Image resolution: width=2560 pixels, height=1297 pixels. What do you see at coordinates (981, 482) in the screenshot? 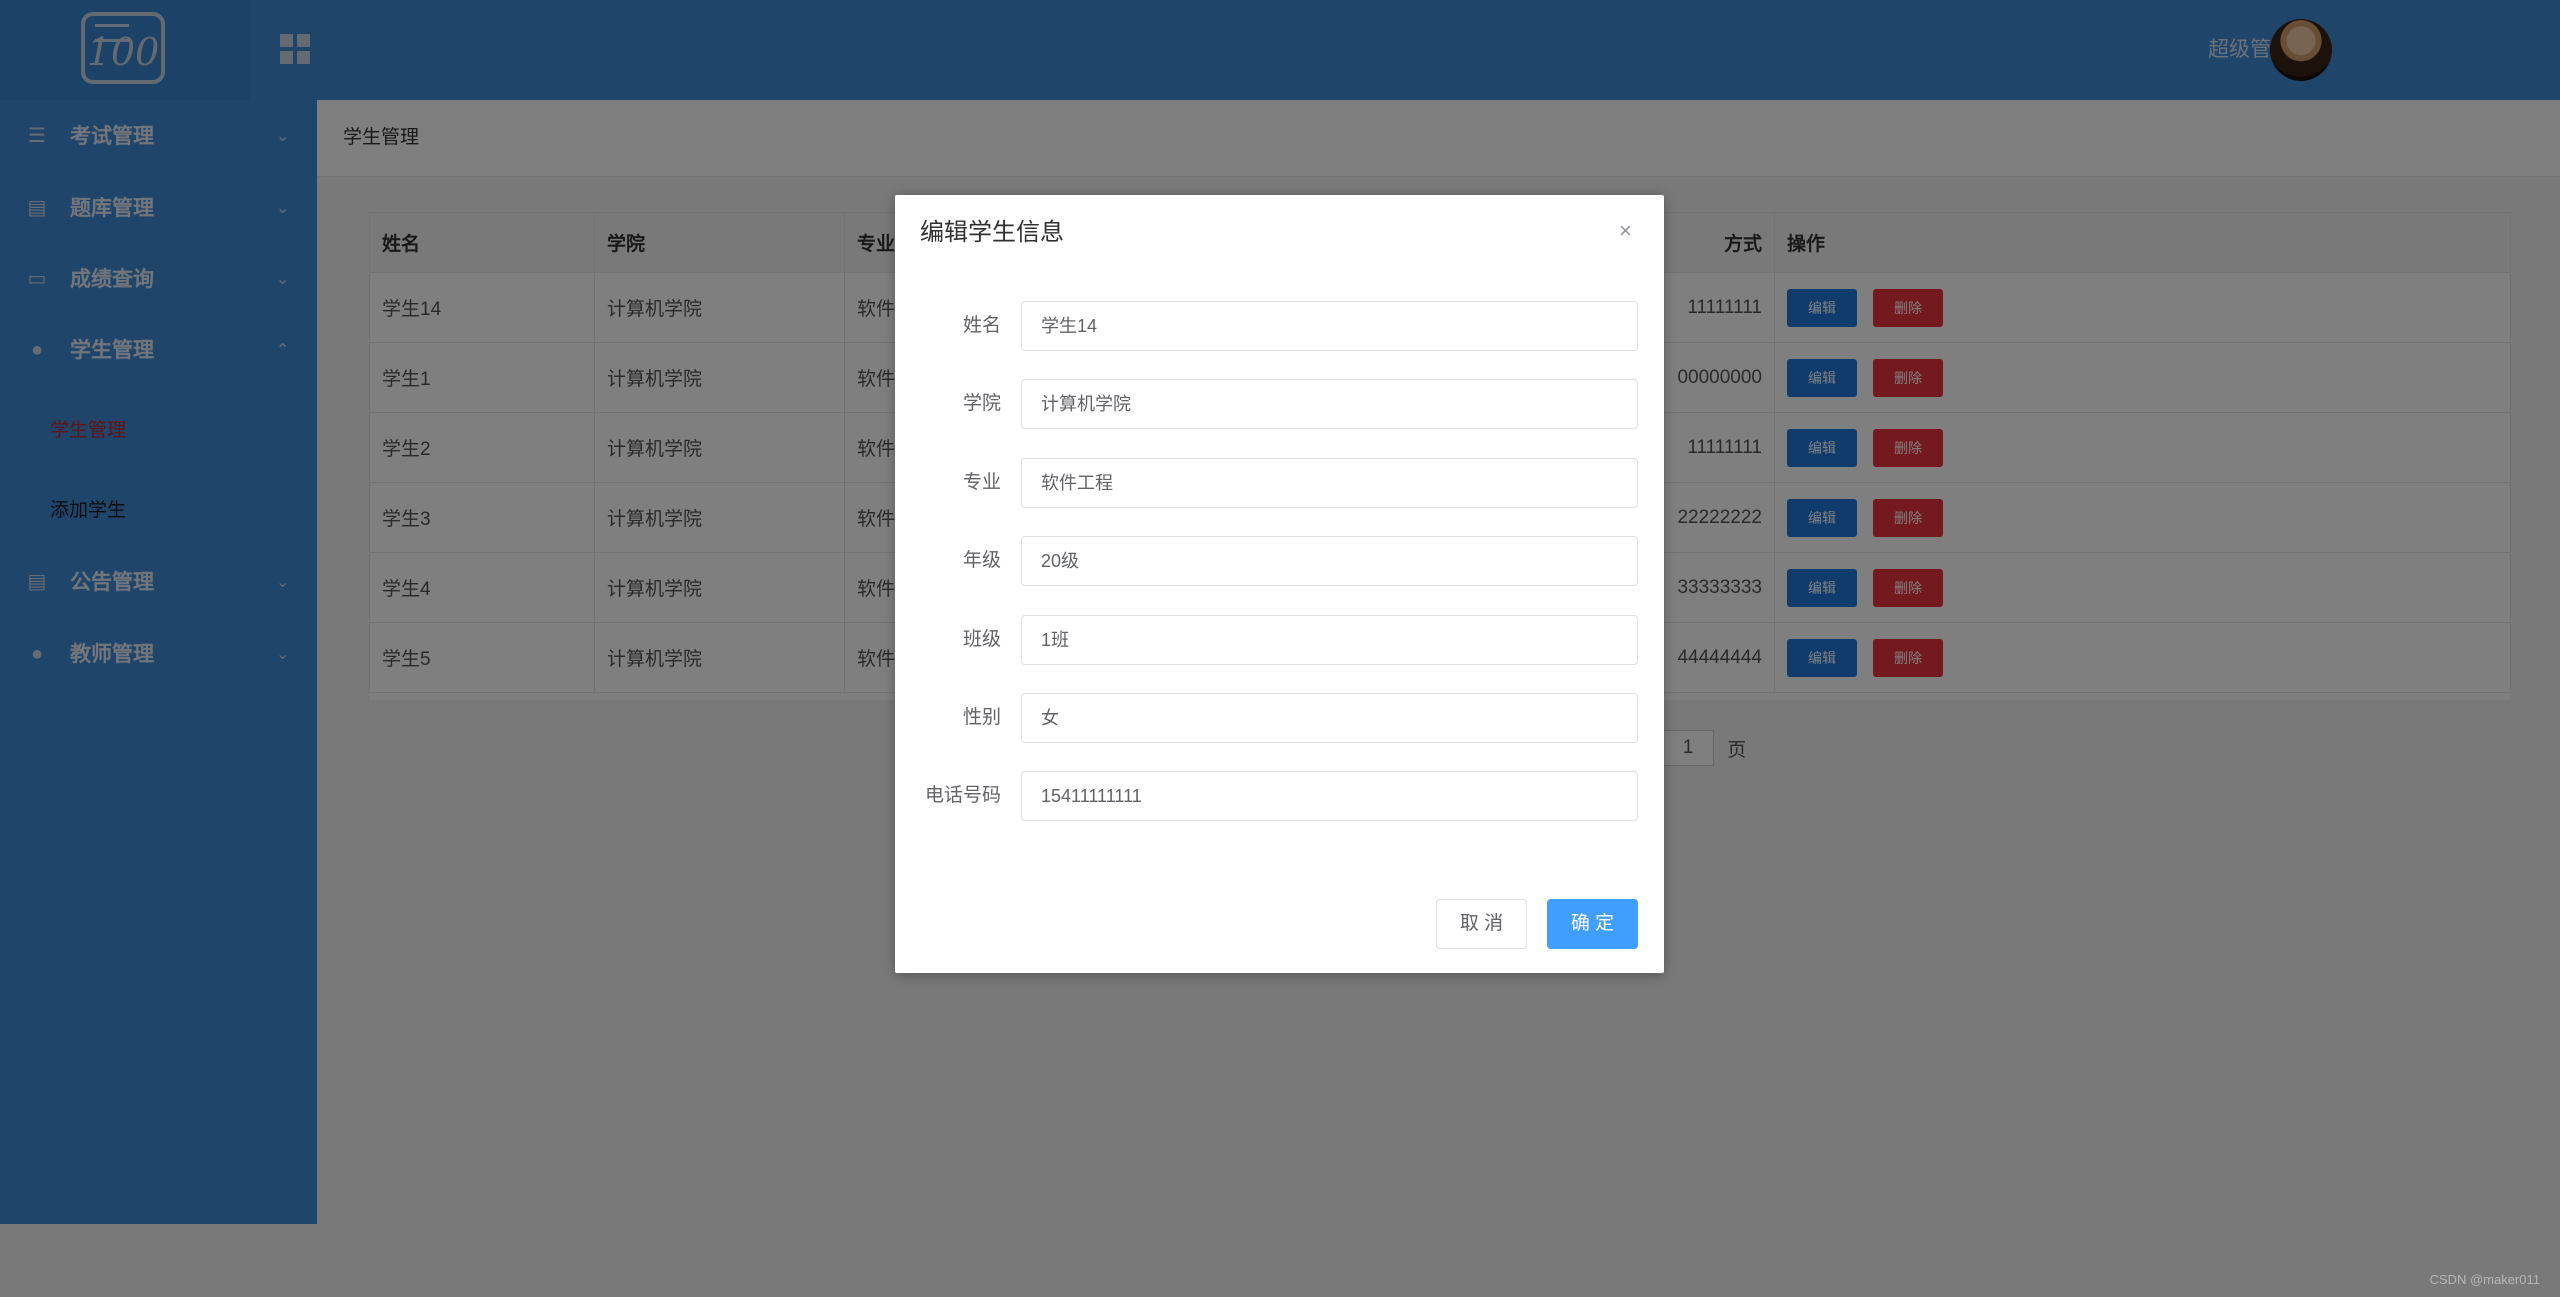
I see `form-label: 专业` at bounding box center [981, 482].